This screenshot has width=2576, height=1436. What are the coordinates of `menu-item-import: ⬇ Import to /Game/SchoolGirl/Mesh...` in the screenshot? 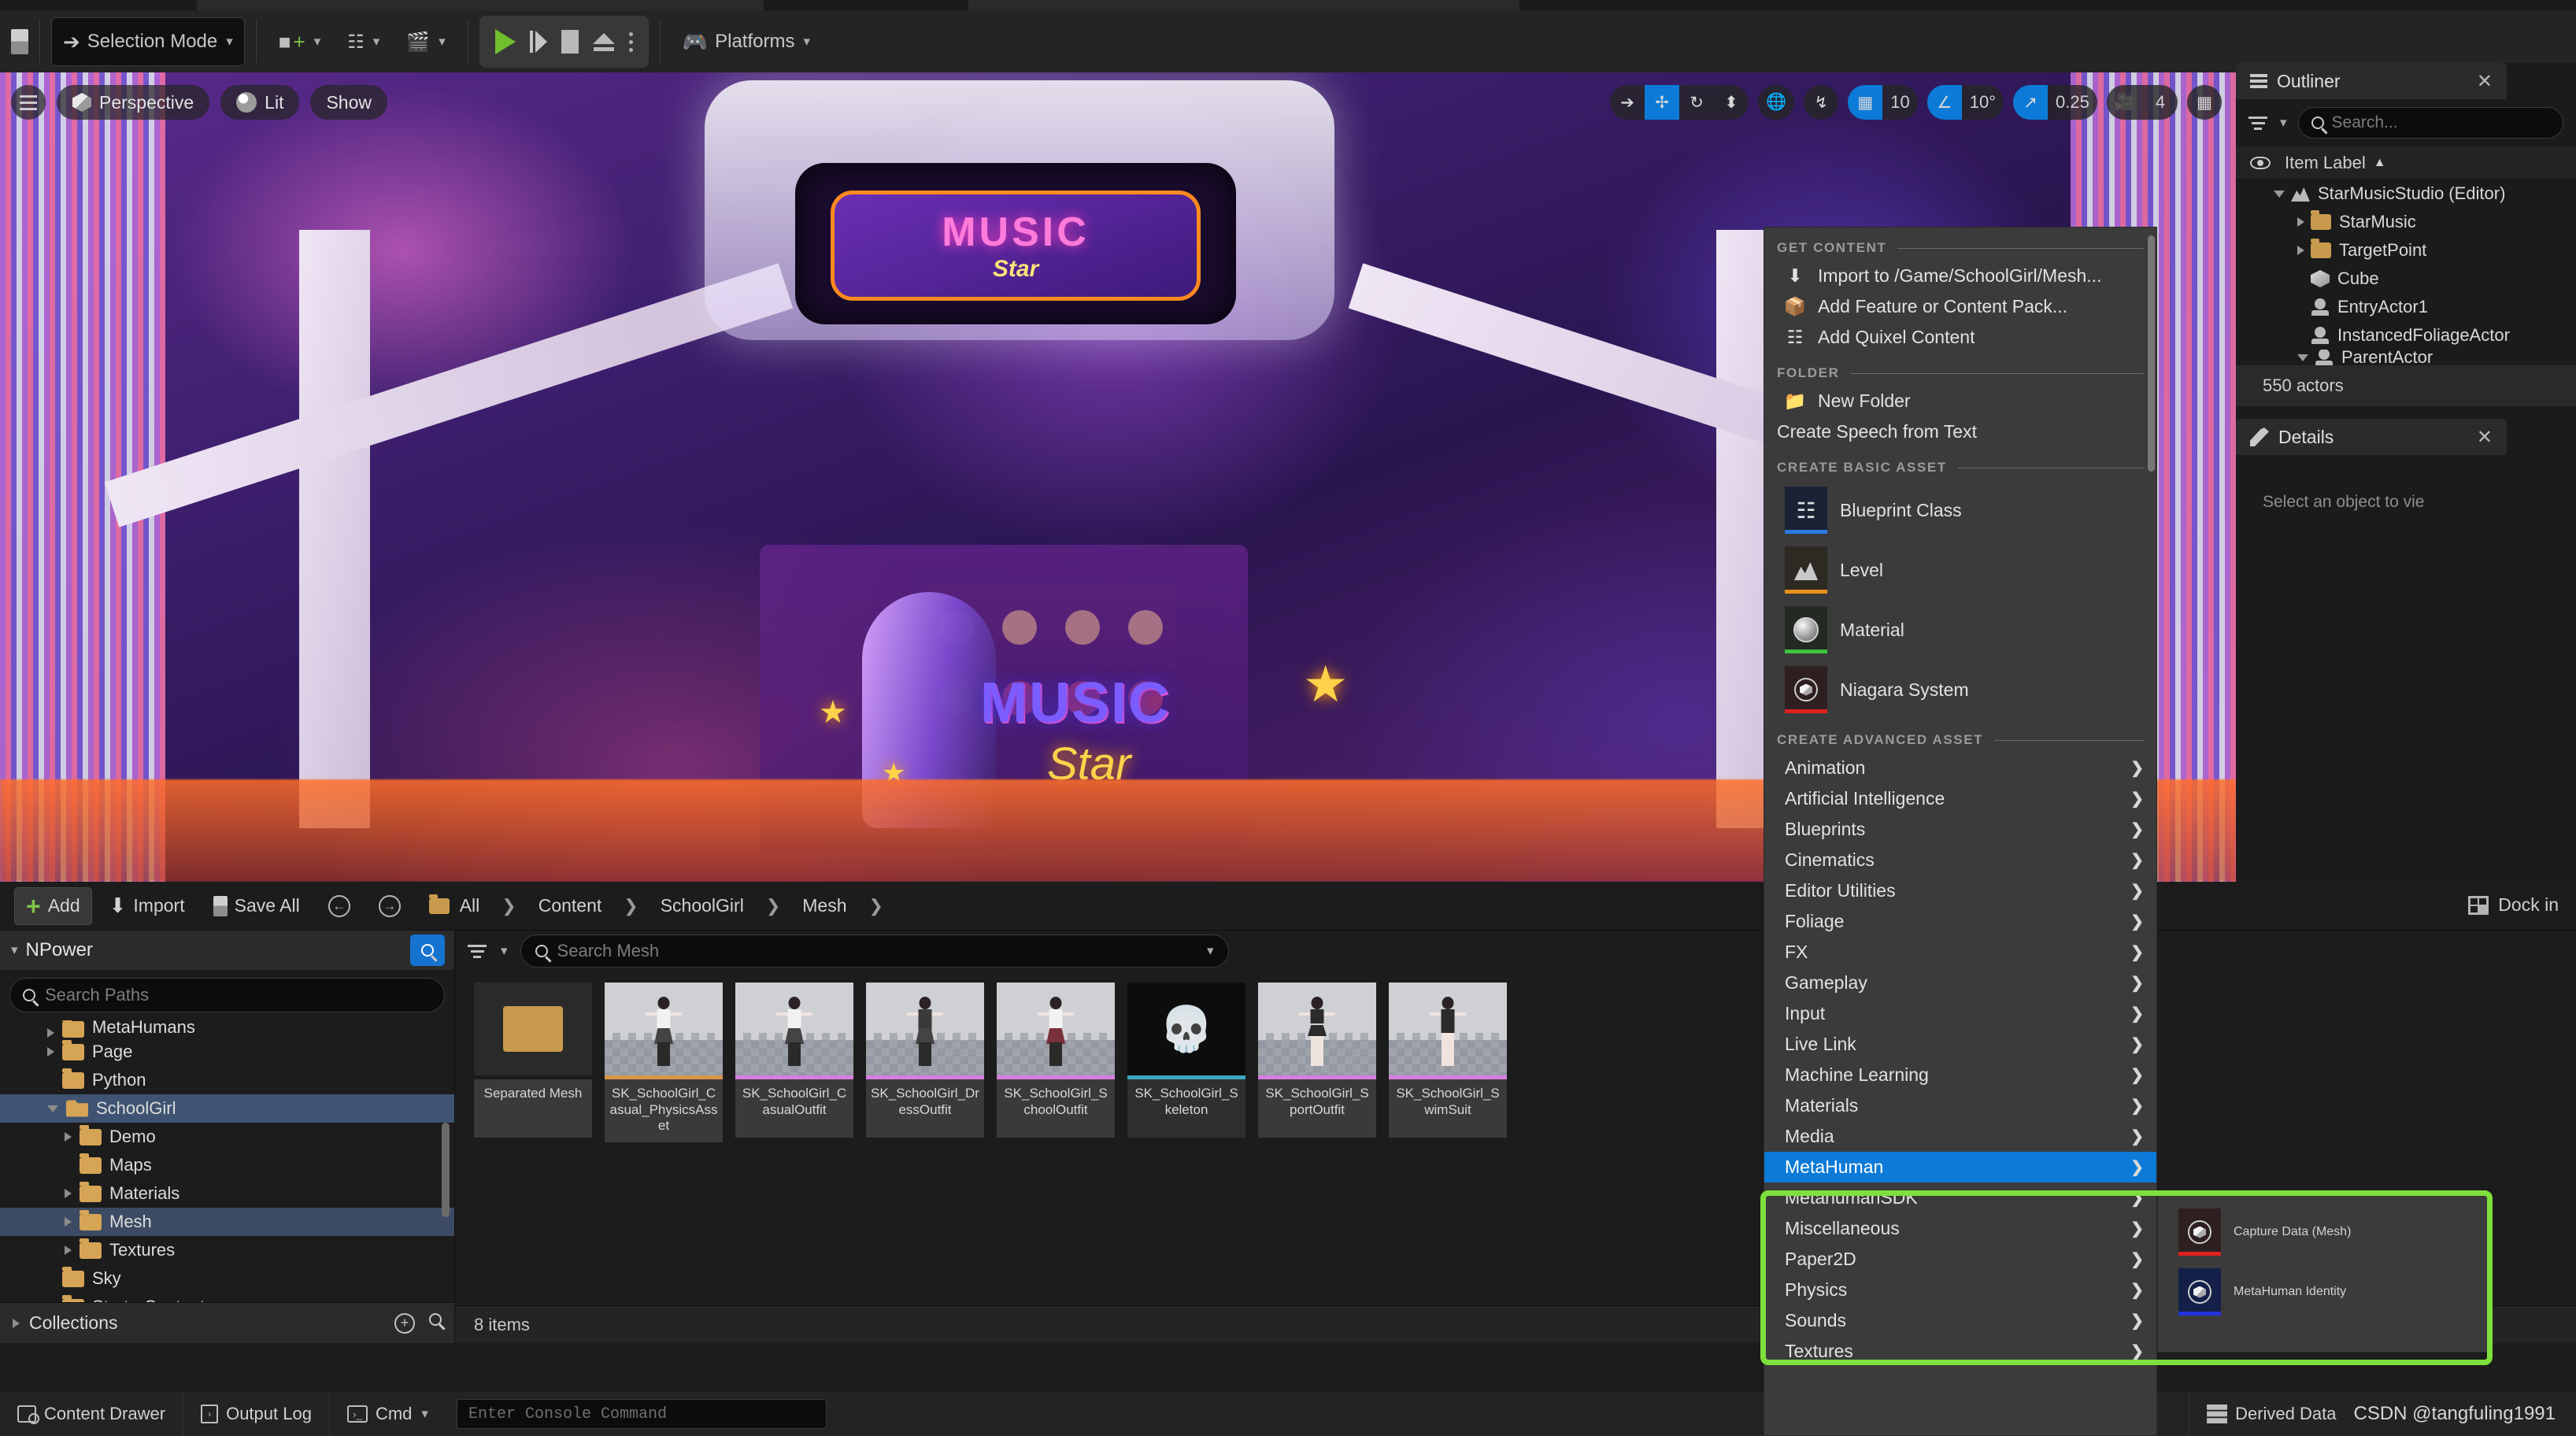 It's located at (1960, 276).